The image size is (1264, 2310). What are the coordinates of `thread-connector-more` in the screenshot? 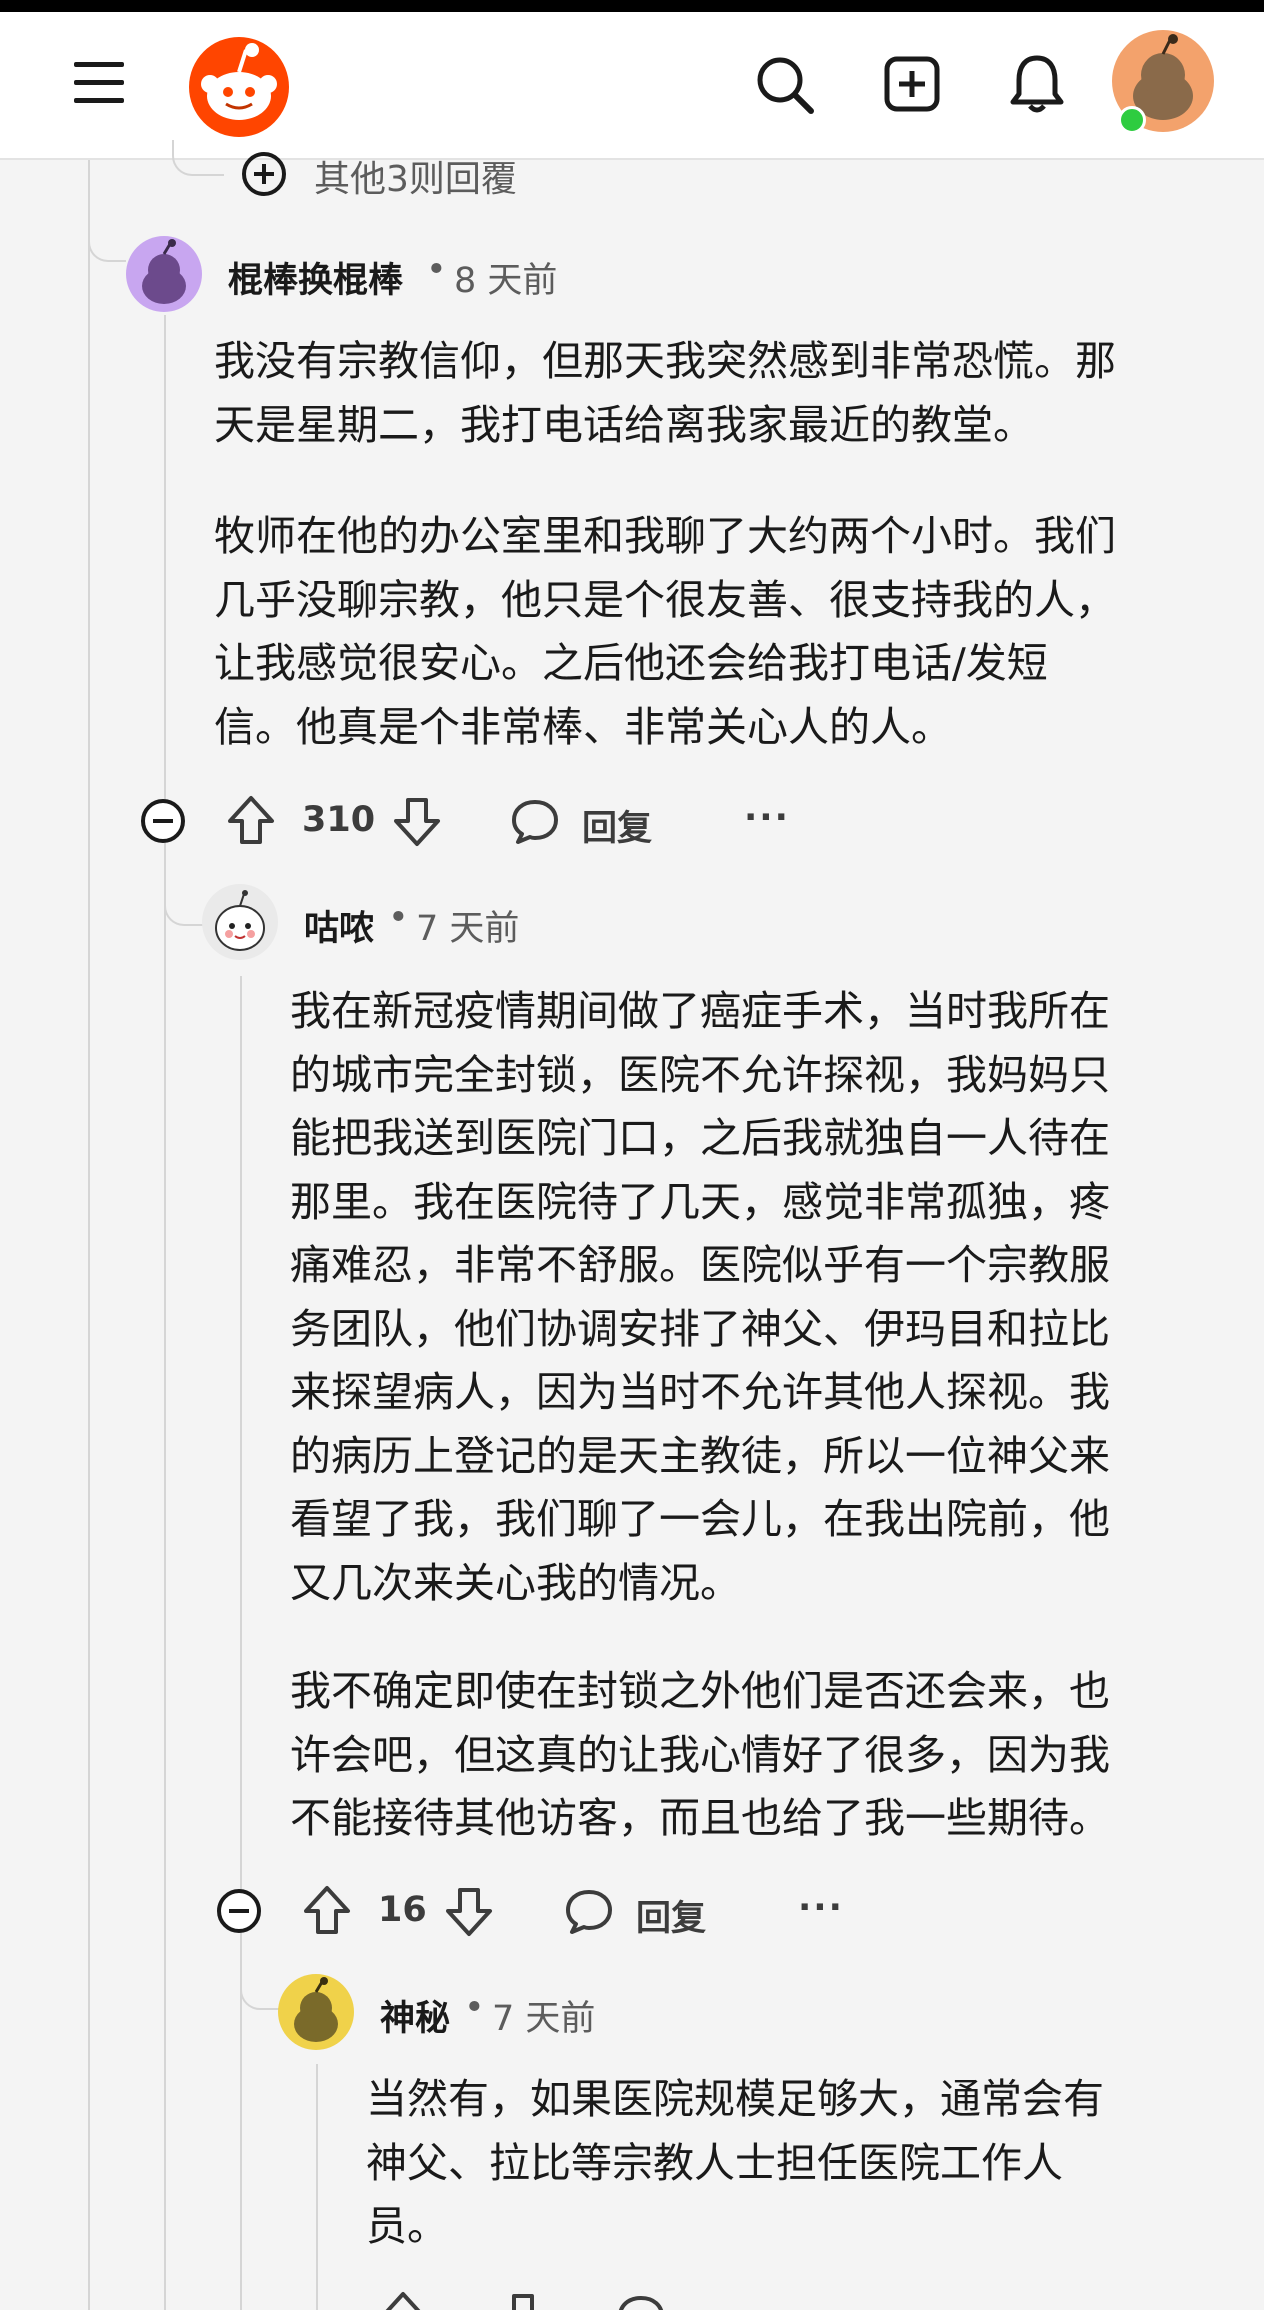 It's located at (198, 158).